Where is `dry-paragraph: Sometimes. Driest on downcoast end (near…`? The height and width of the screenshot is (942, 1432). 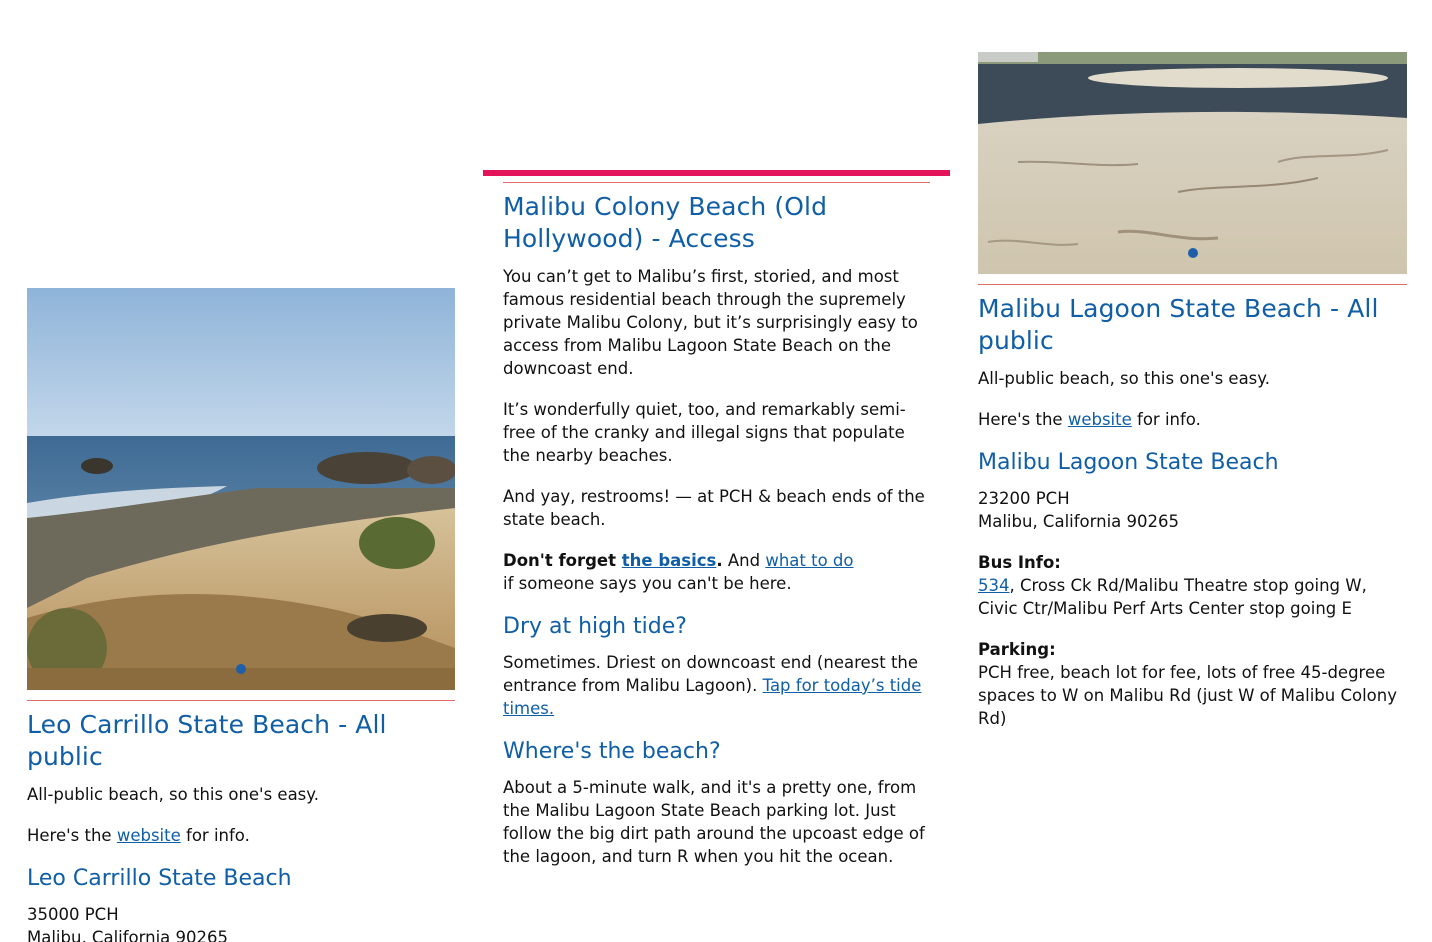
dry-paragraph: Sometimes. Driest on downcoast end (near… is located at coordinates (716, 685).